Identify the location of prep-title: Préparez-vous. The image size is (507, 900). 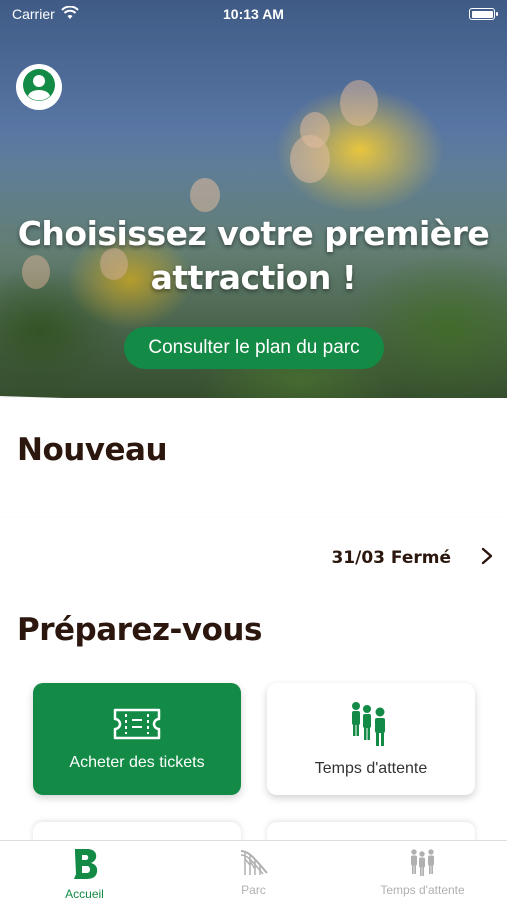
(139, 630).